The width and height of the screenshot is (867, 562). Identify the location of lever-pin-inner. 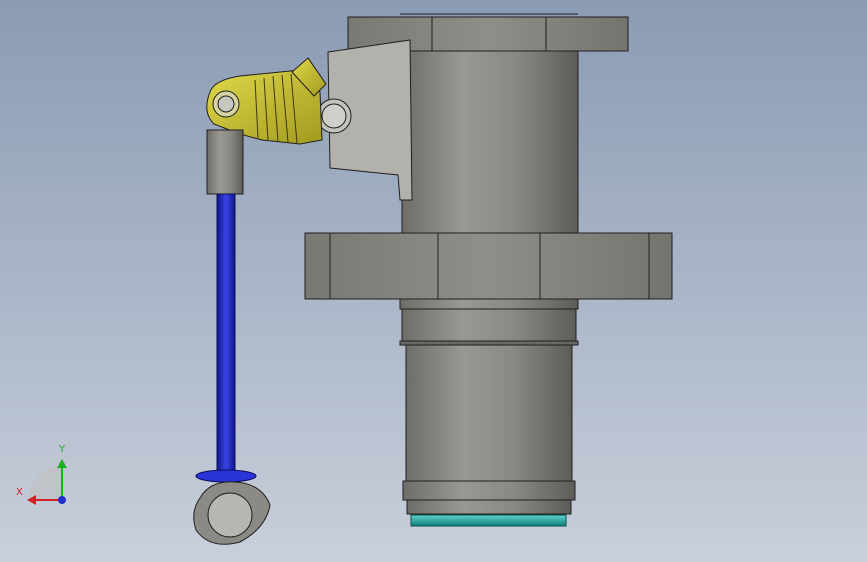
(226, 104).